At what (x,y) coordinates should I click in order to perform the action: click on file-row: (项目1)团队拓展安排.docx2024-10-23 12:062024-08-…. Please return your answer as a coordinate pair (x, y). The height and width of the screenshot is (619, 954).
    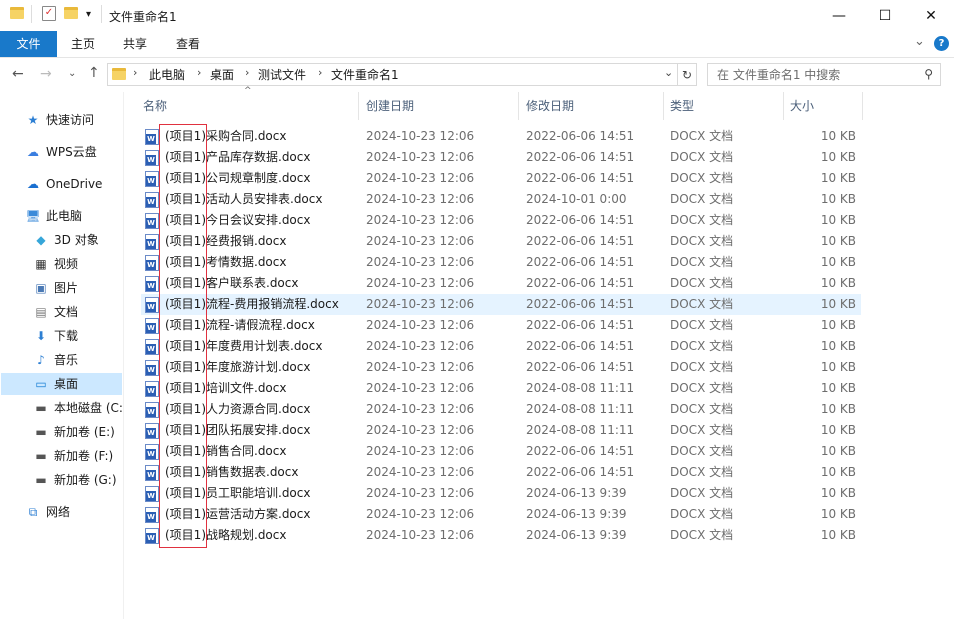
    Looking at the image, I should click on (501, 430).